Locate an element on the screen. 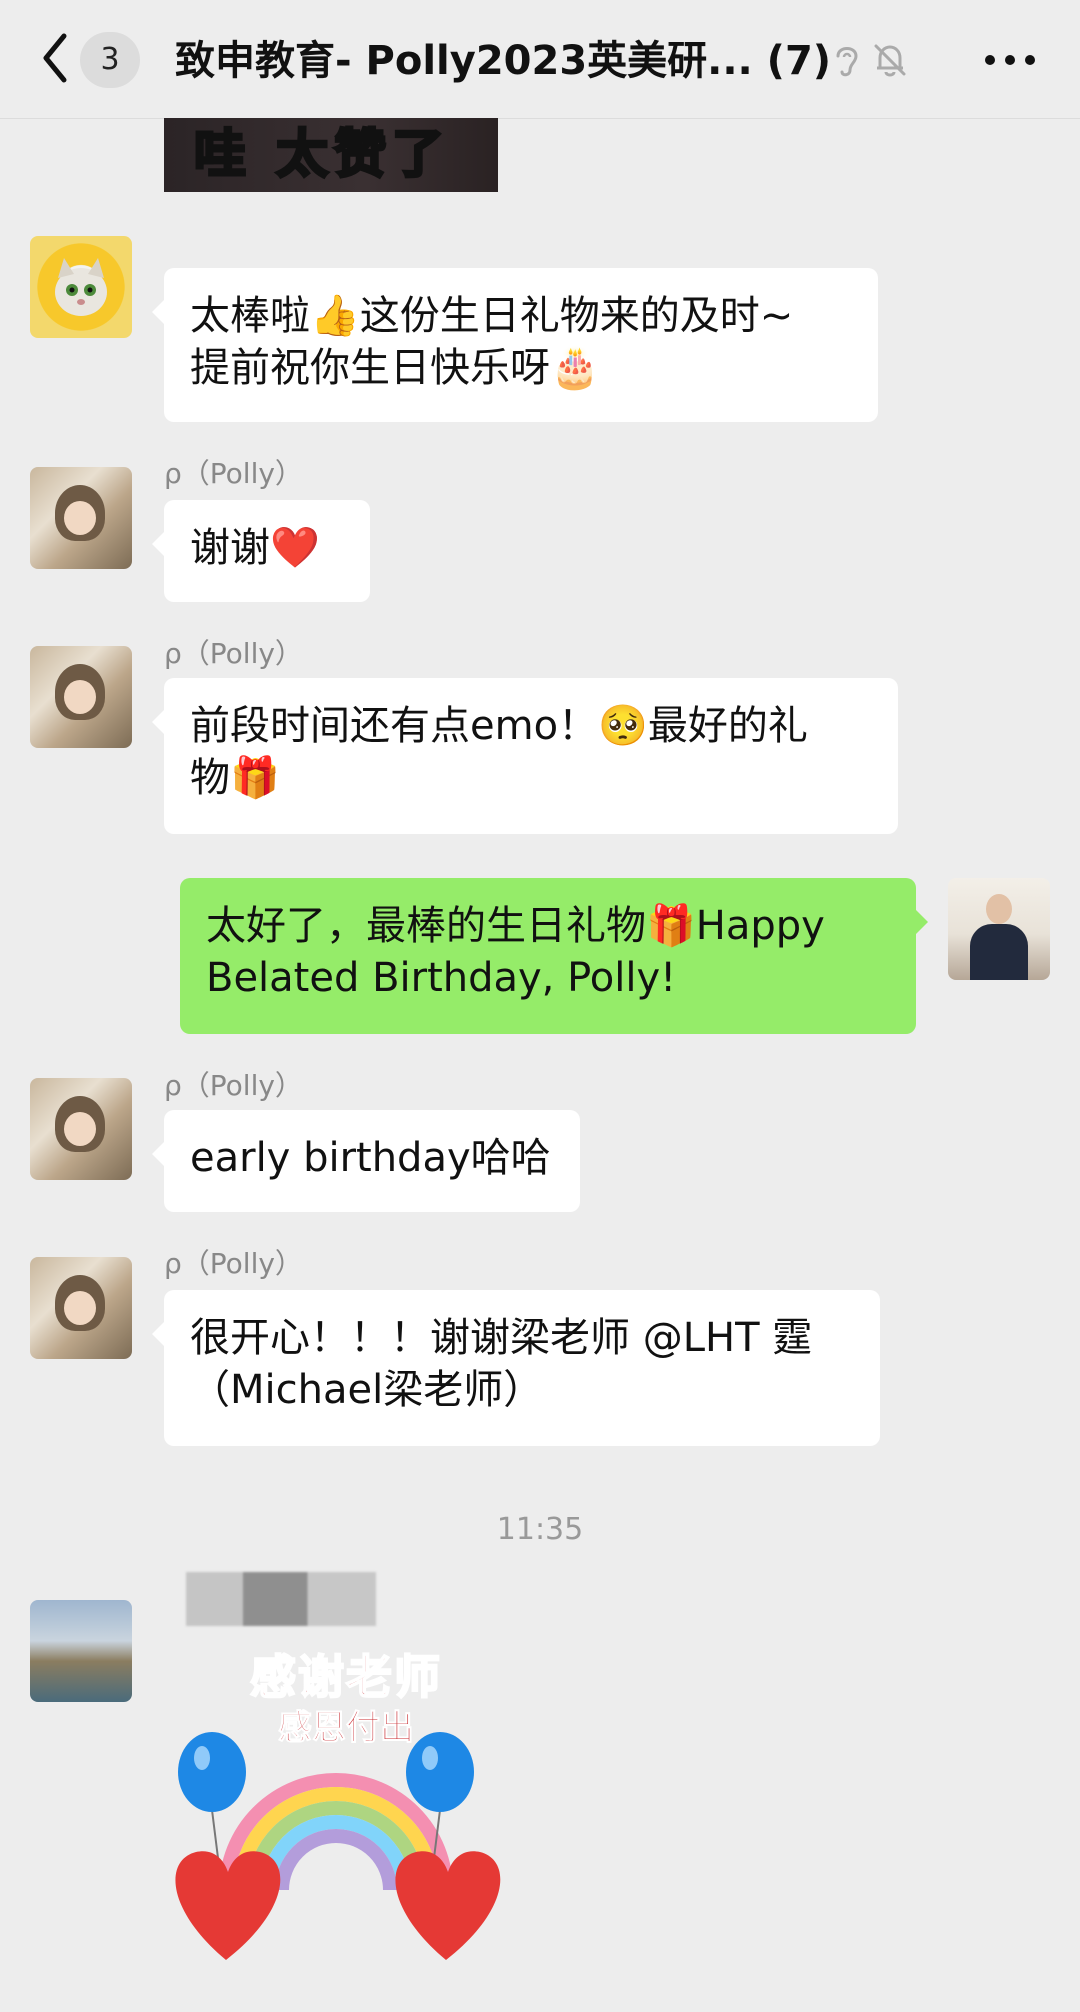 This screenshot has height=2012, width=1080. back-chevron-icon is located at coordinates (56, 58).